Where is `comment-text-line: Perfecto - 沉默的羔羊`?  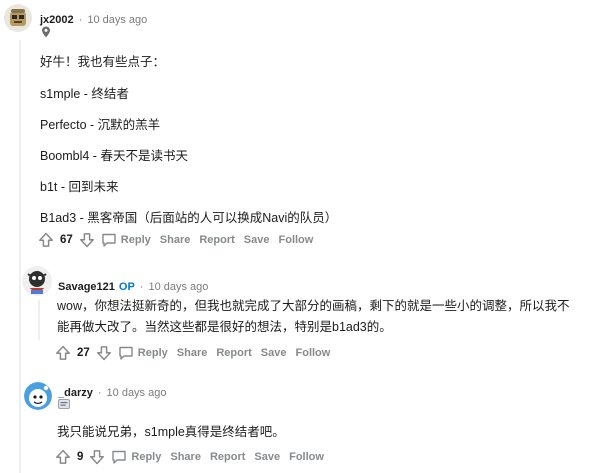 comment-text-line: Perfecto - 沉默的羔羊 is located at coordinates (100, 125).